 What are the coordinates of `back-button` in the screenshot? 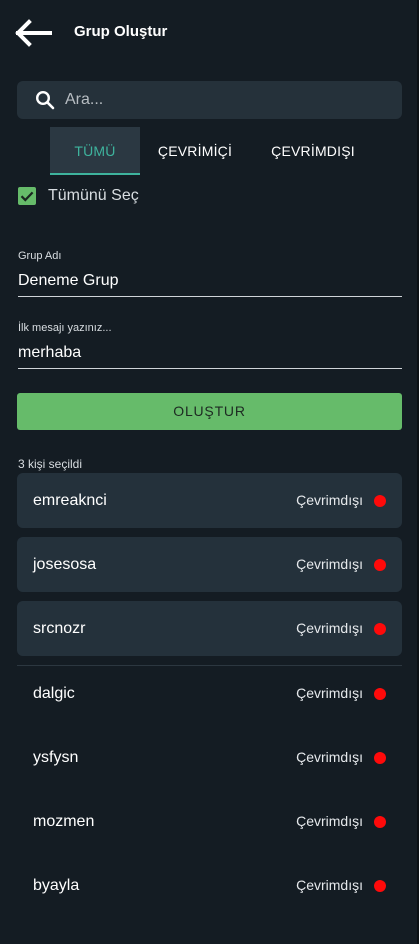 It's located at (33, 33).